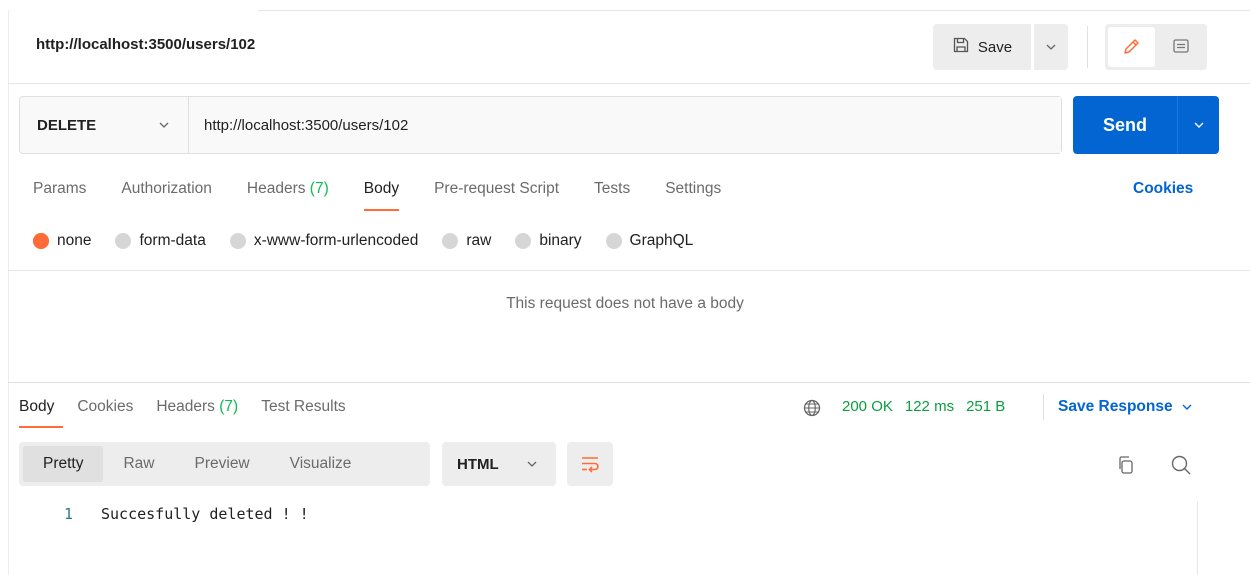  Describe the element at coordinates (496, 189) in the screenshot. I see `tab-pre-request-script: Pre-request Script` at that location.